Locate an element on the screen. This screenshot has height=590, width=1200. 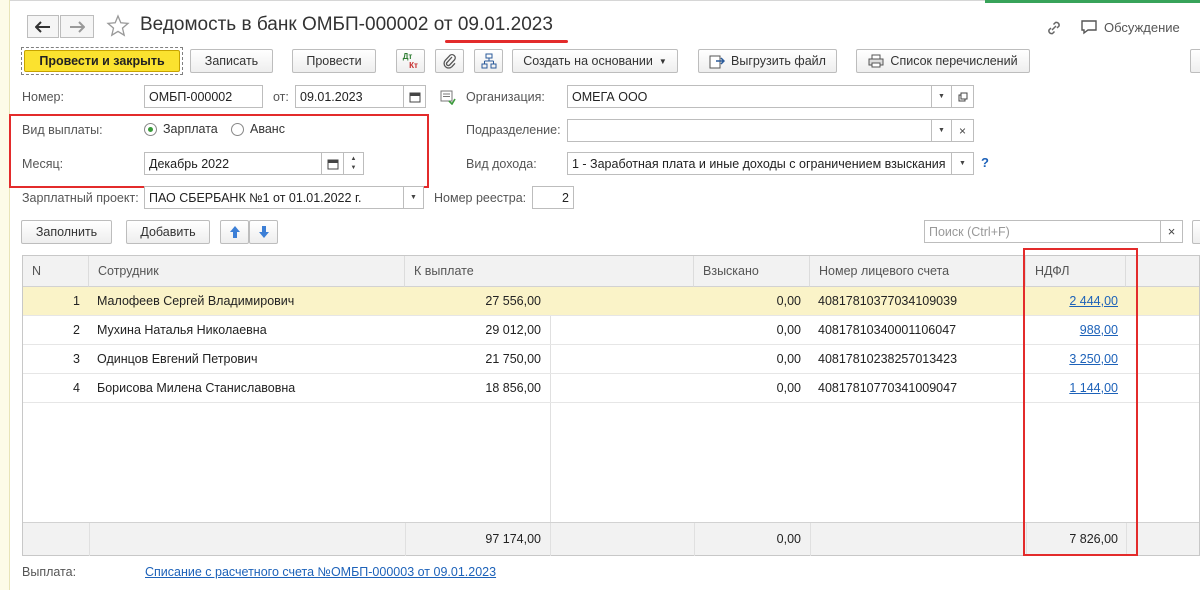
total-recovered: 0,00 is located at coordinates (788, 539).